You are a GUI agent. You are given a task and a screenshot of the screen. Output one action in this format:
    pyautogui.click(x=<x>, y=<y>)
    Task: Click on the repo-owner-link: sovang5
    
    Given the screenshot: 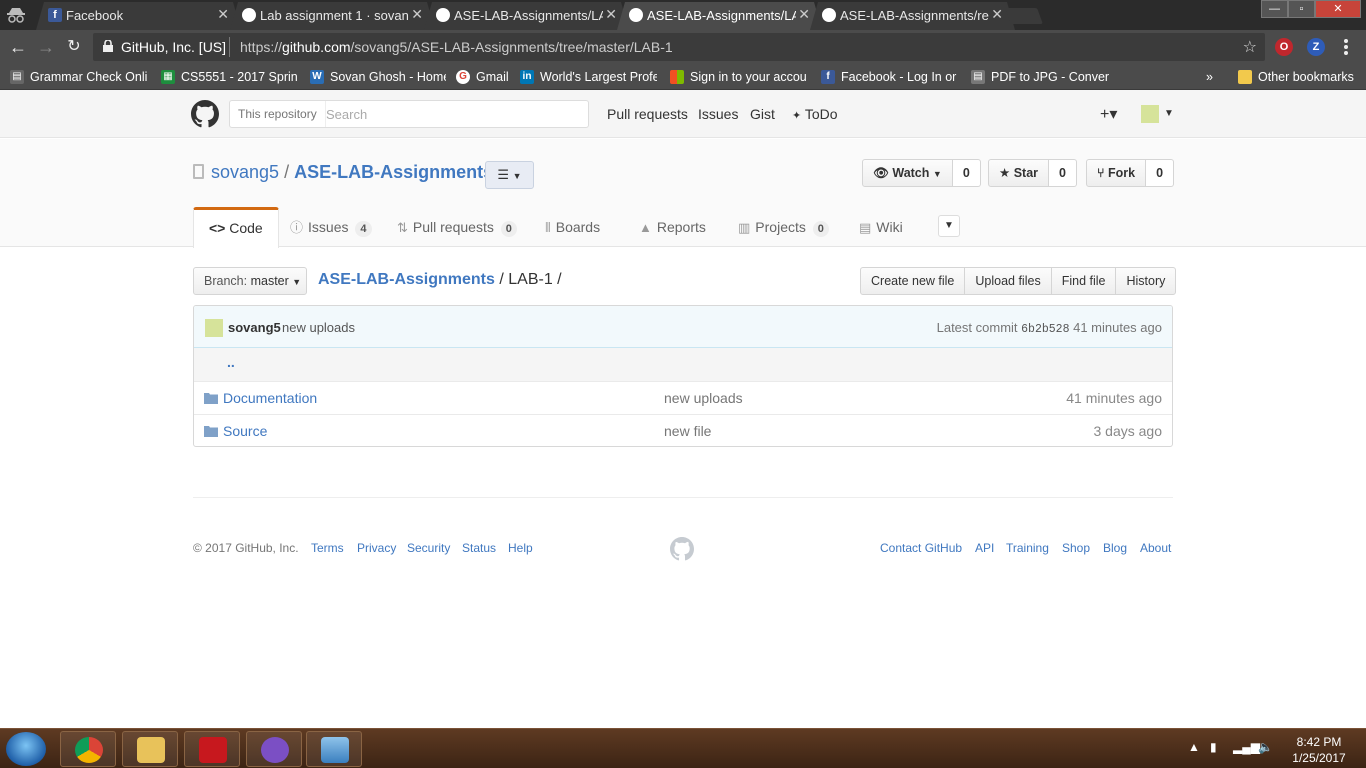 What is the action you would take?
    pyautogui.click(x=245, y=172)
    